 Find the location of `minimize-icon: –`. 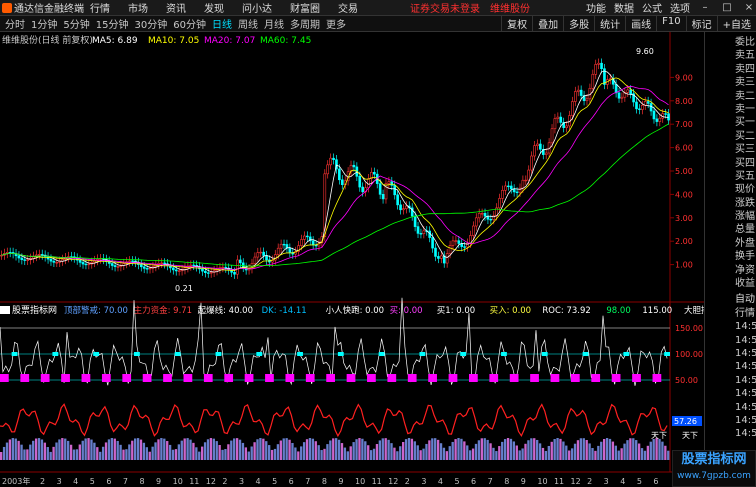

minimize-icon: – is located at coordinates (705, 7).